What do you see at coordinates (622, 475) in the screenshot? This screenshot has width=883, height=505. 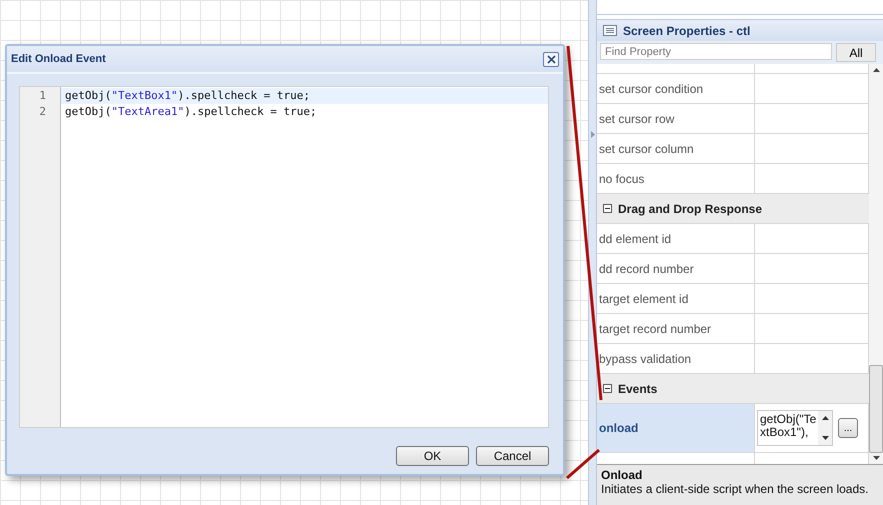 I see `description-title: Onload` at bounding box center [622, 475].